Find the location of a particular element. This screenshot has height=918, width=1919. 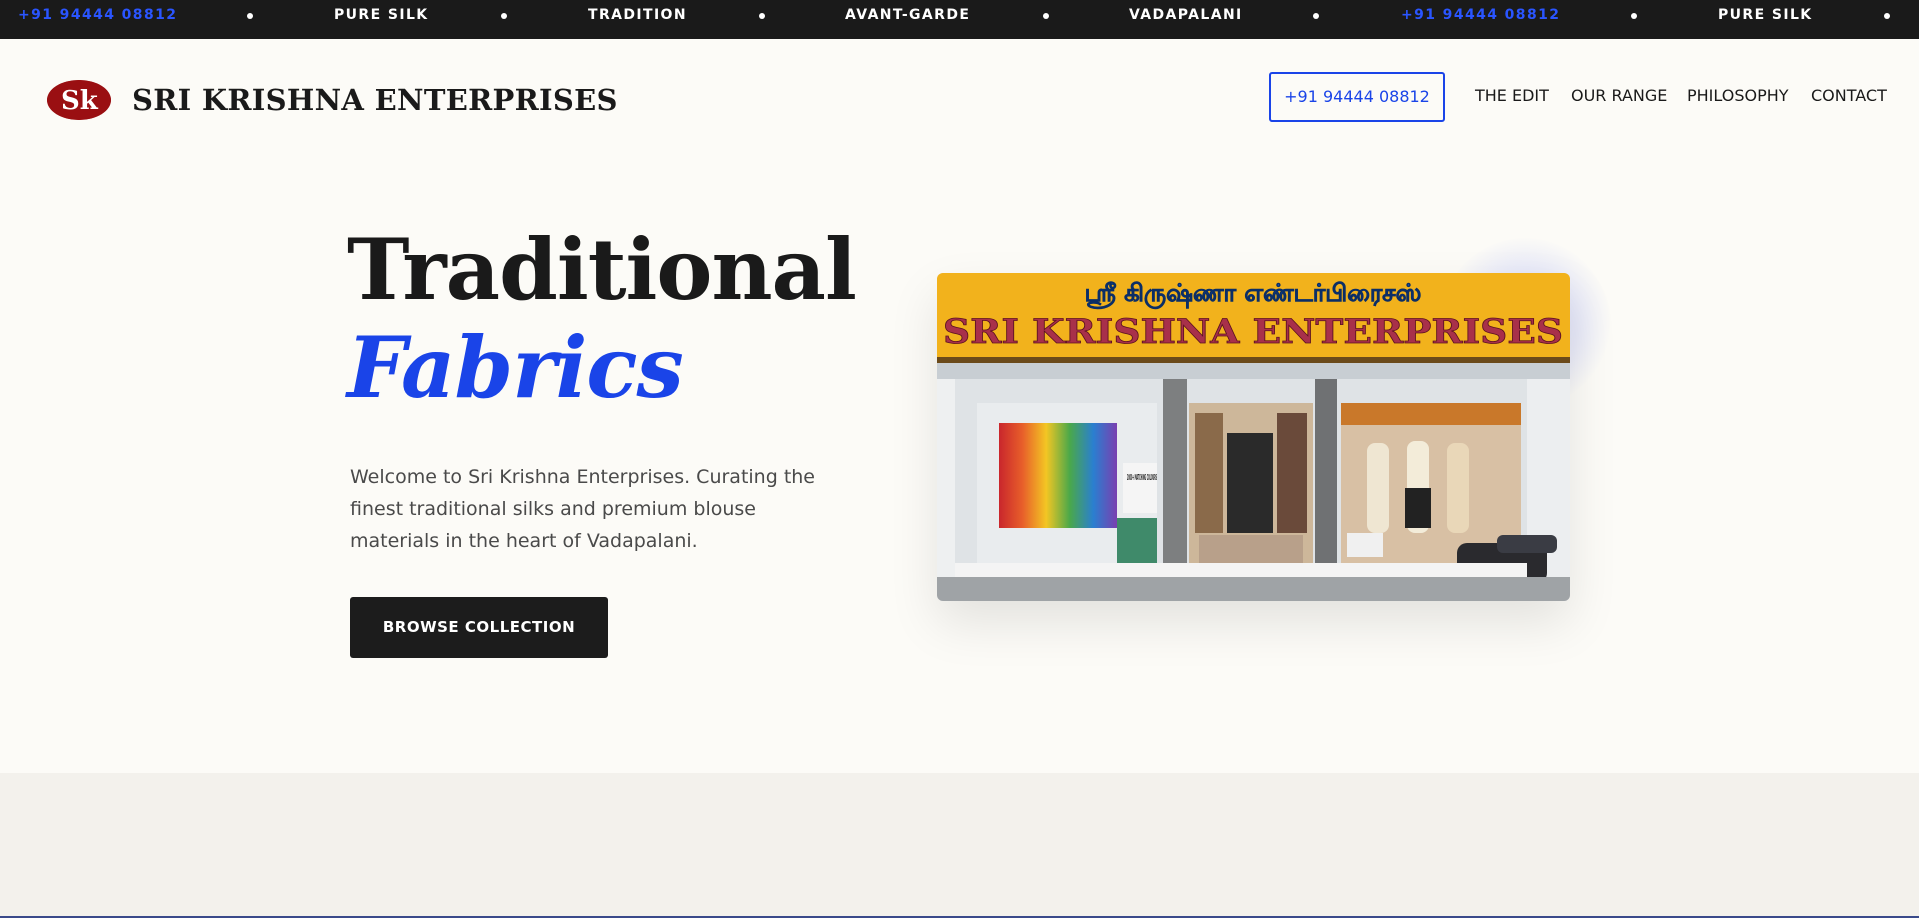

sign-tamil-text: ஸ்ரீ கிருஷ்ணா எண்டர்பிரைசஸ் is located at coordinates (1253, 294).